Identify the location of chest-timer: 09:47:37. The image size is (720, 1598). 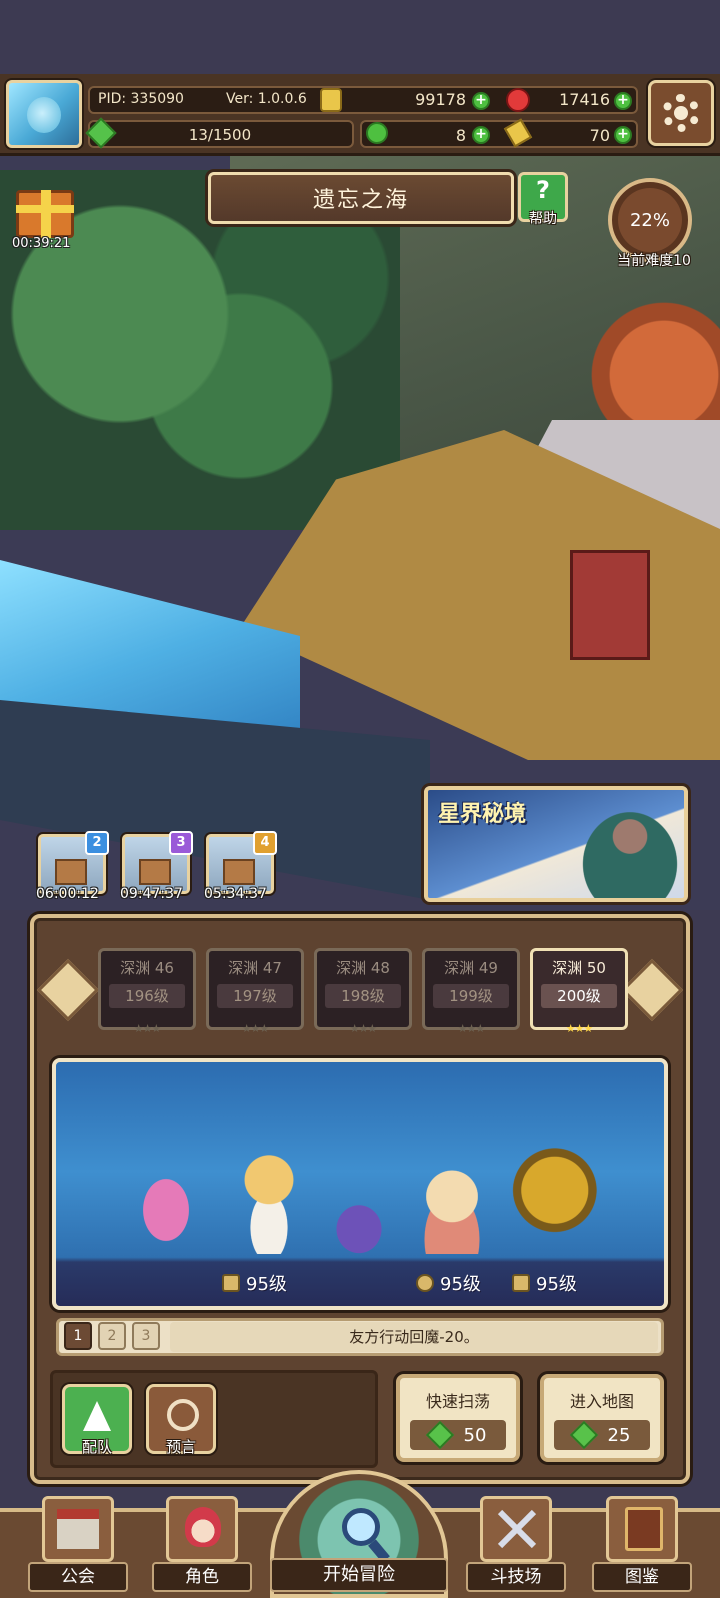
(151, 894).